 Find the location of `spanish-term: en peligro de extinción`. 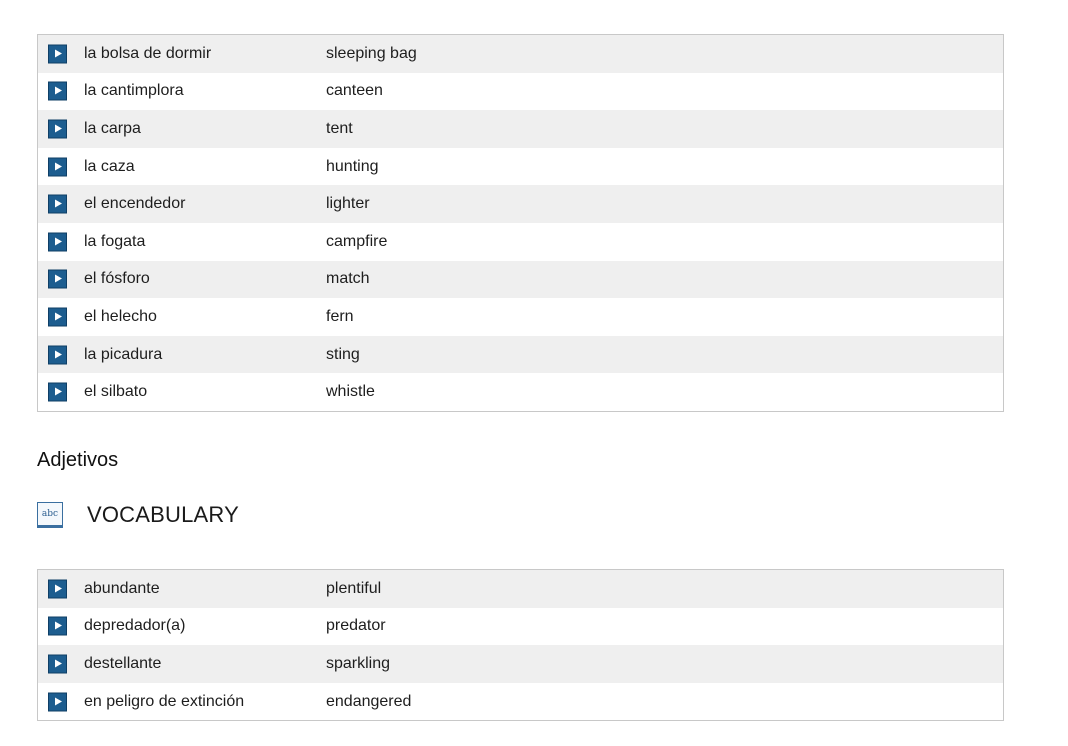

spanish-term: en peligro de extinción is located at coordinates (164, 701).